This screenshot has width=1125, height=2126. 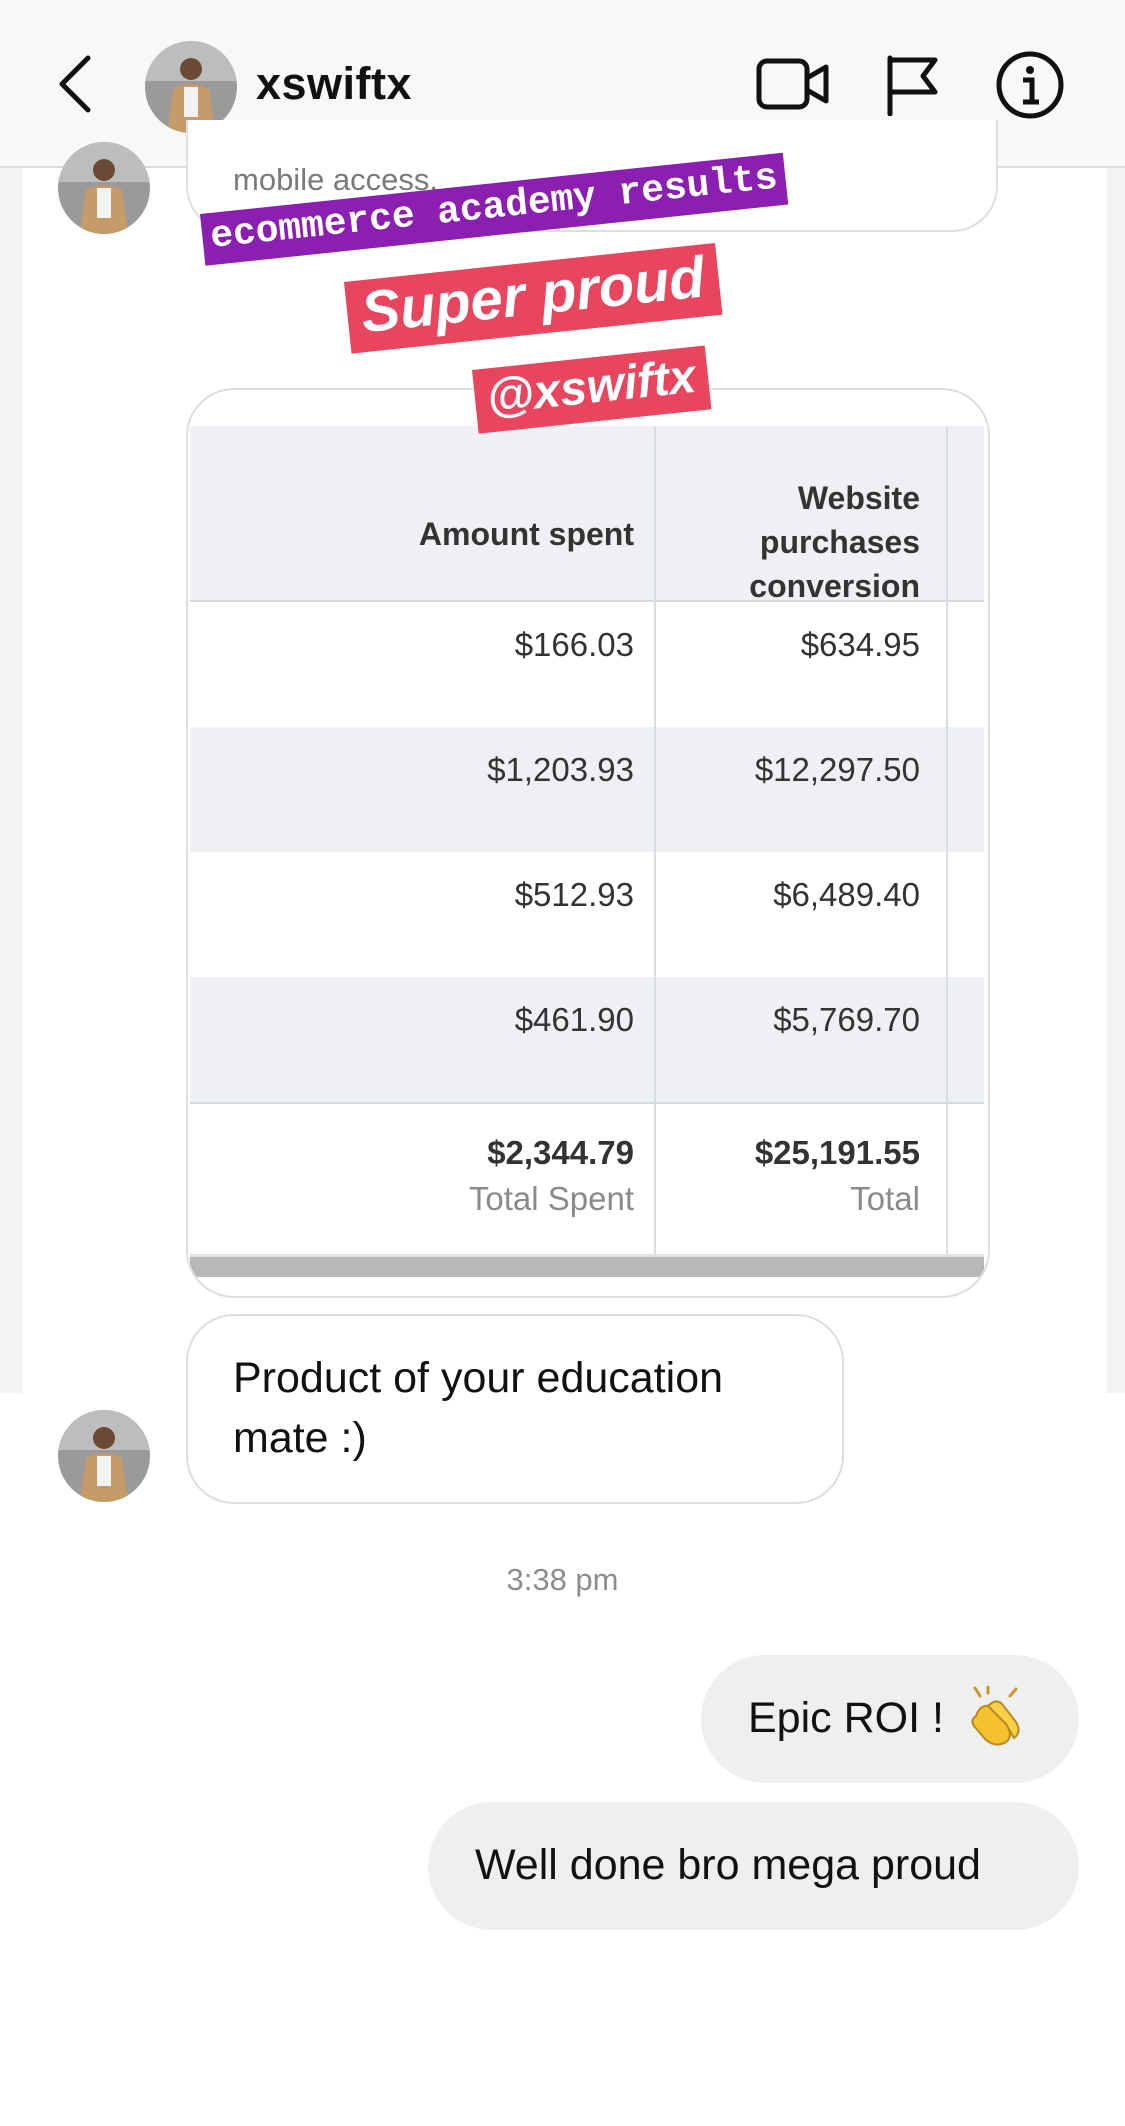 I want to click on amount-spent-cell: $461.90, so click(x=574, y=1019).